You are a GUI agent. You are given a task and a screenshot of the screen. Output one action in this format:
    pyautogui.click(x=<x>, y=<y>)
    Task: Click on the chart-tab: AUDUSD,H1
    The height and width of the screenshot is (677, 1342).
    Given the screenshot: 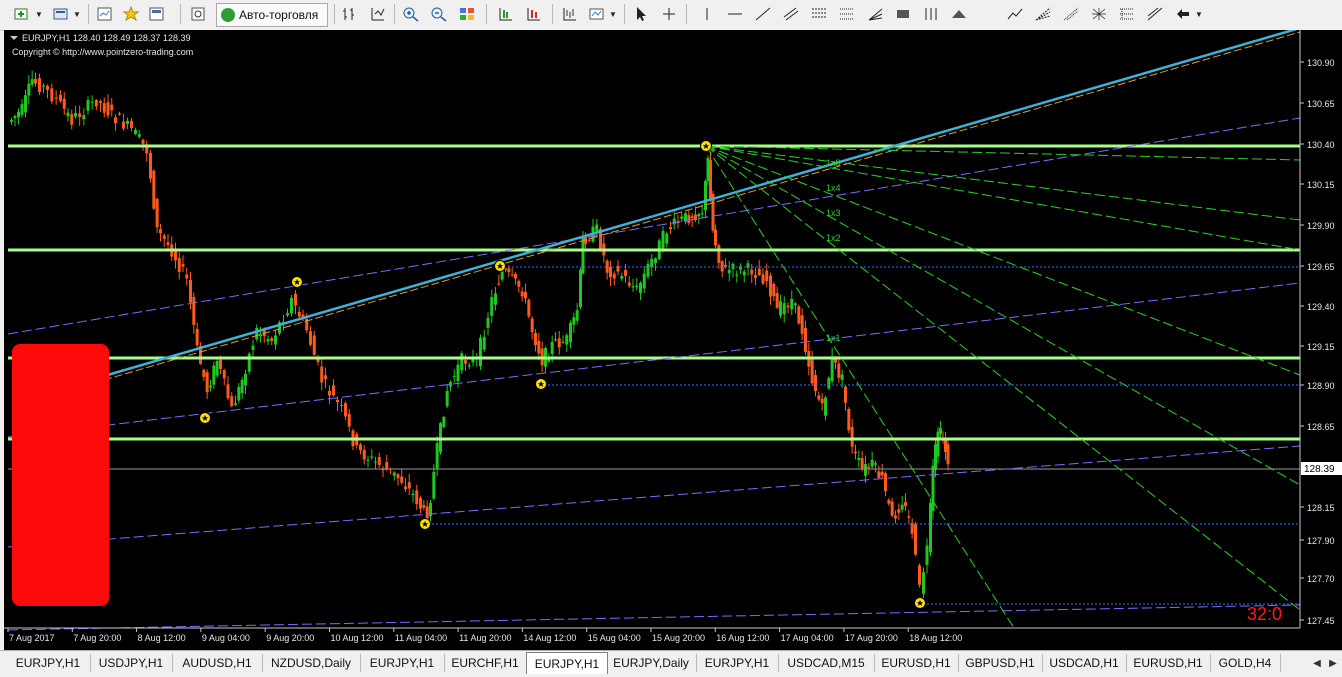 What is the action you would take?
    pyautogui.click(x=217, y=663)
    